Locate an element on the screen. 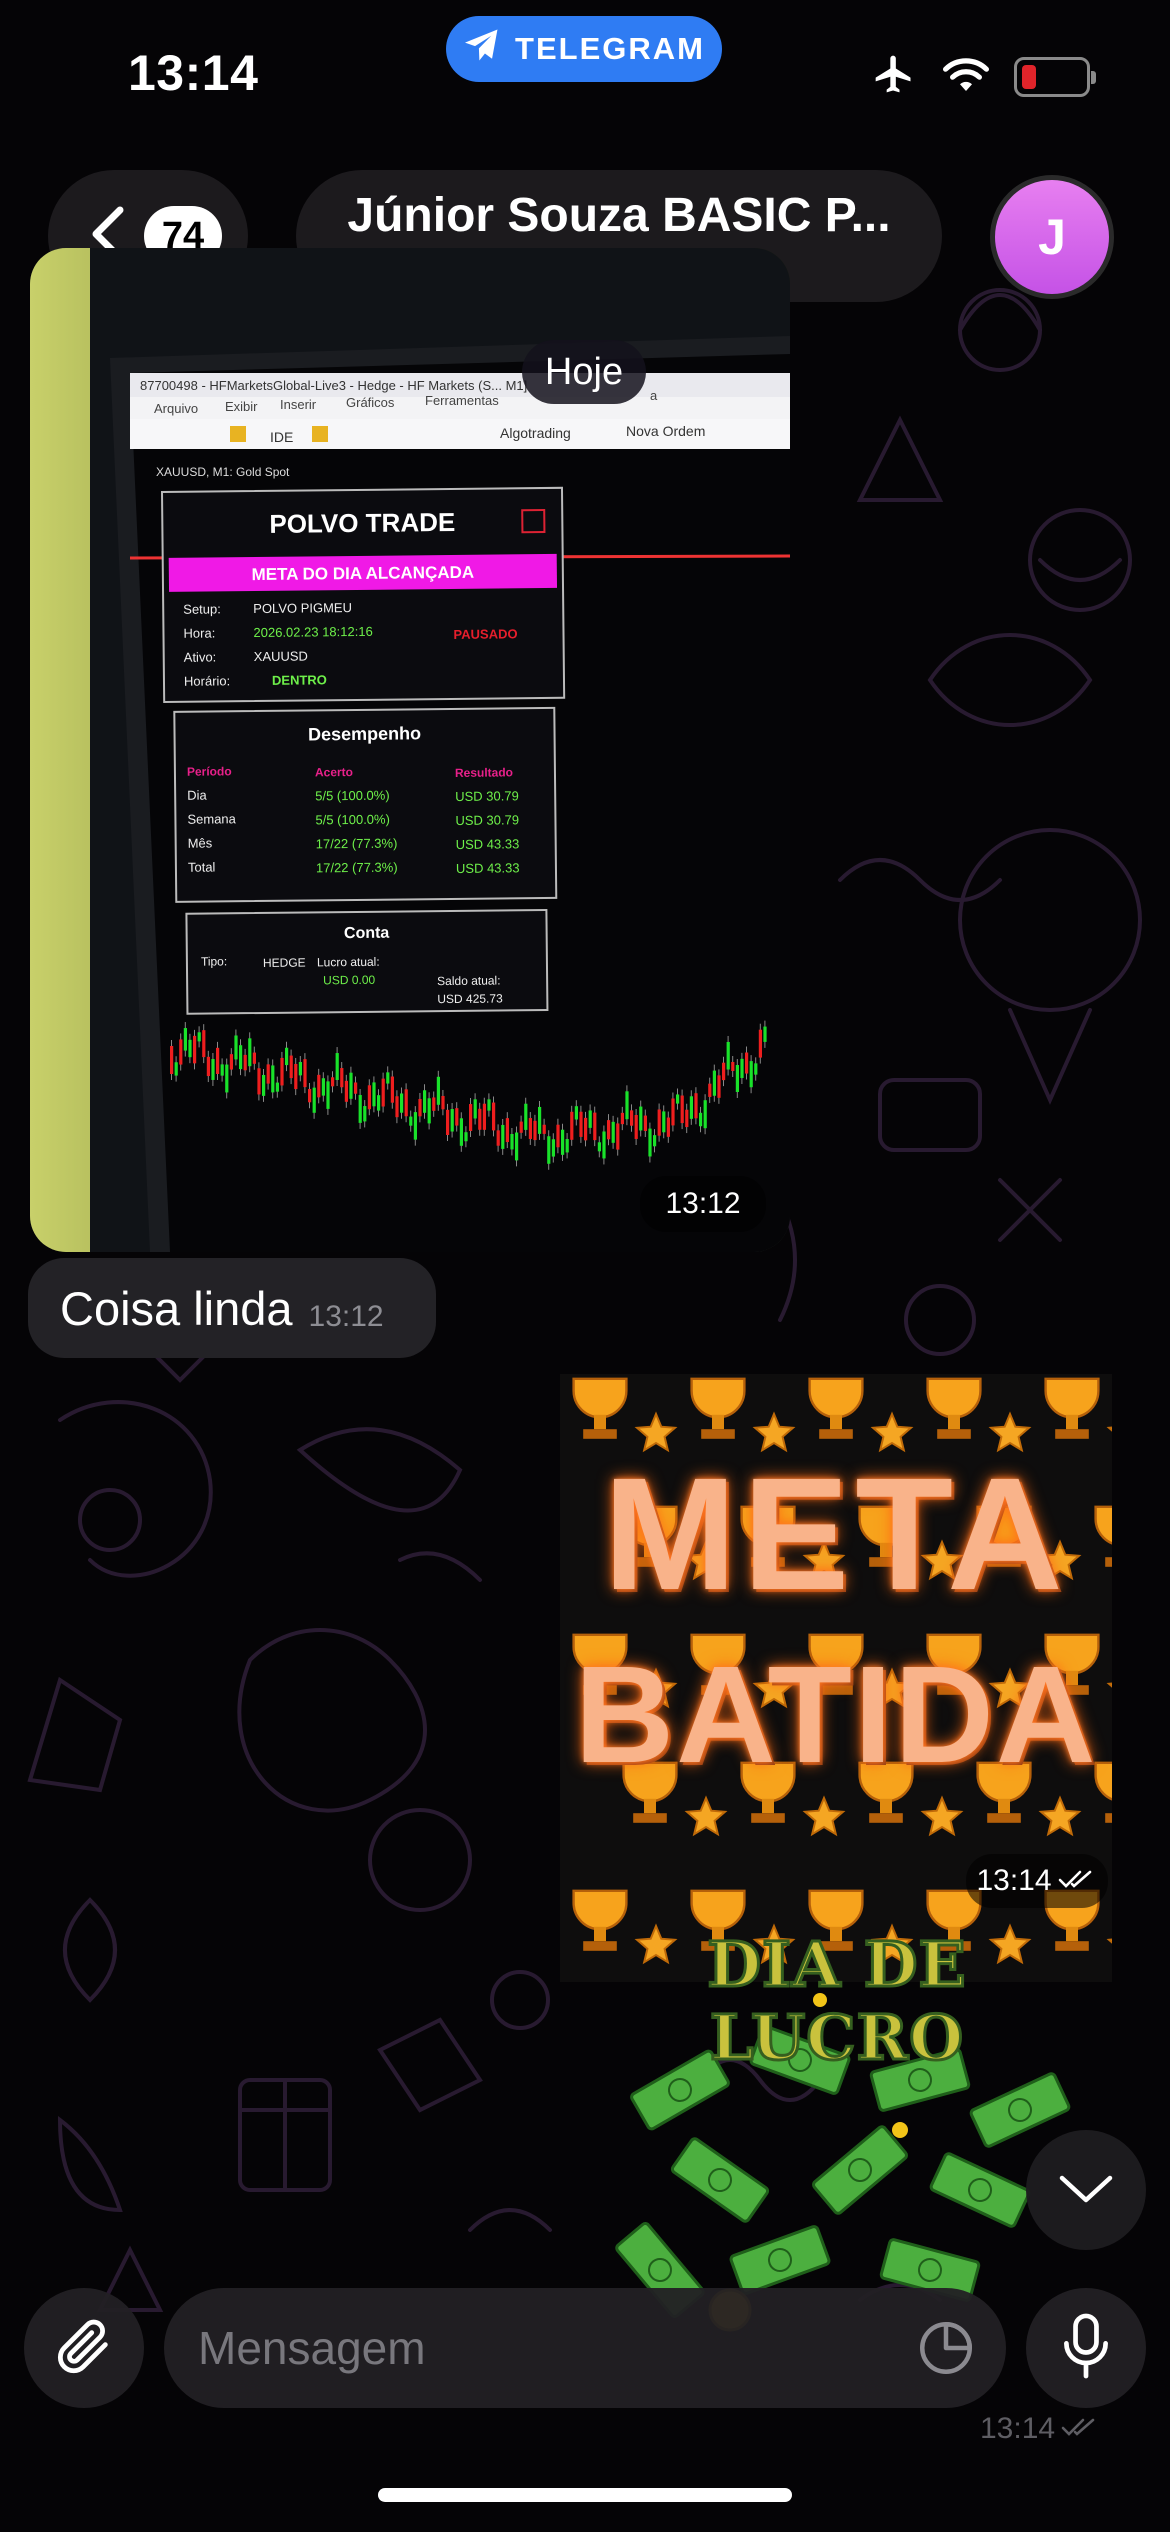 This screenshot has height=2532, width=1170. perf-header-2: Resultado is located at coordinates (484, 772).